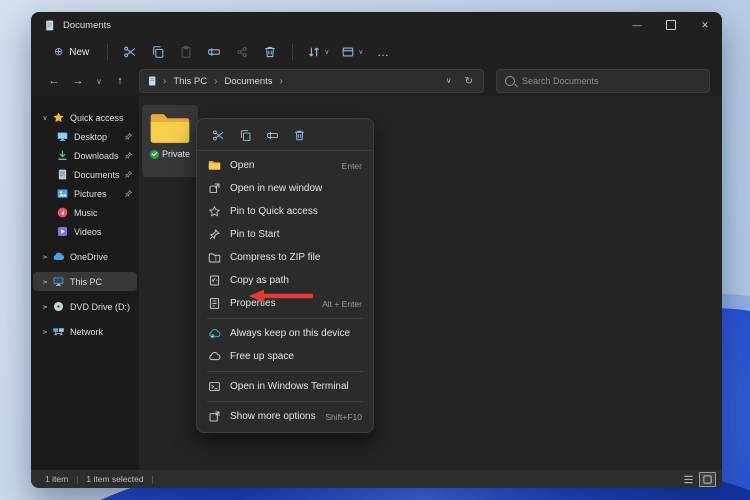 The width and height of the screenshot is (750, 500). Describe the element at coordinates (274, 211) in the screenshot. I see `menu-item-label: Pin to Quick access` at that location.